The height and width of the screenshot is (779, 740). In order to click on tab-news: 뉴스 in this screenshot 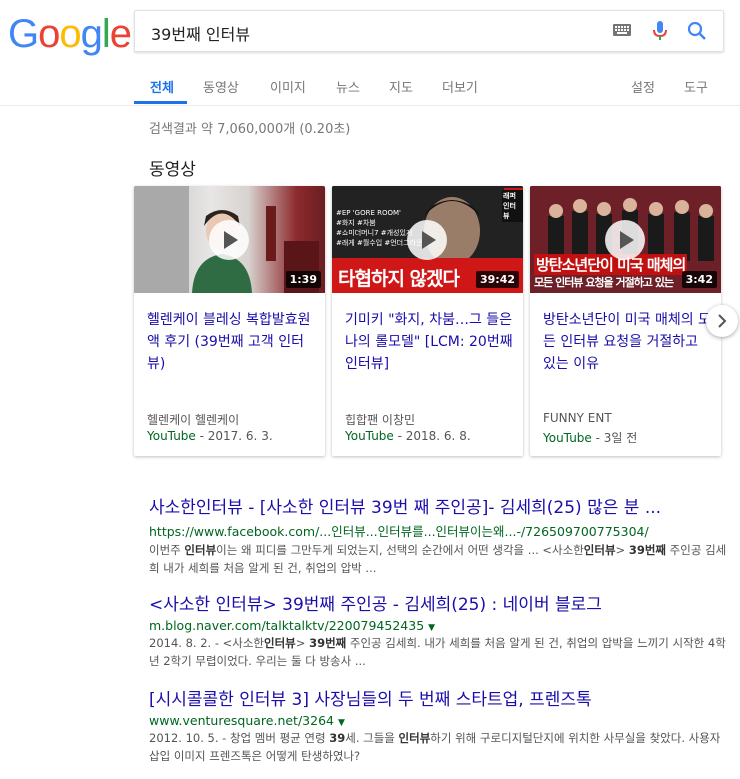, I will do `click(348, 86)`.